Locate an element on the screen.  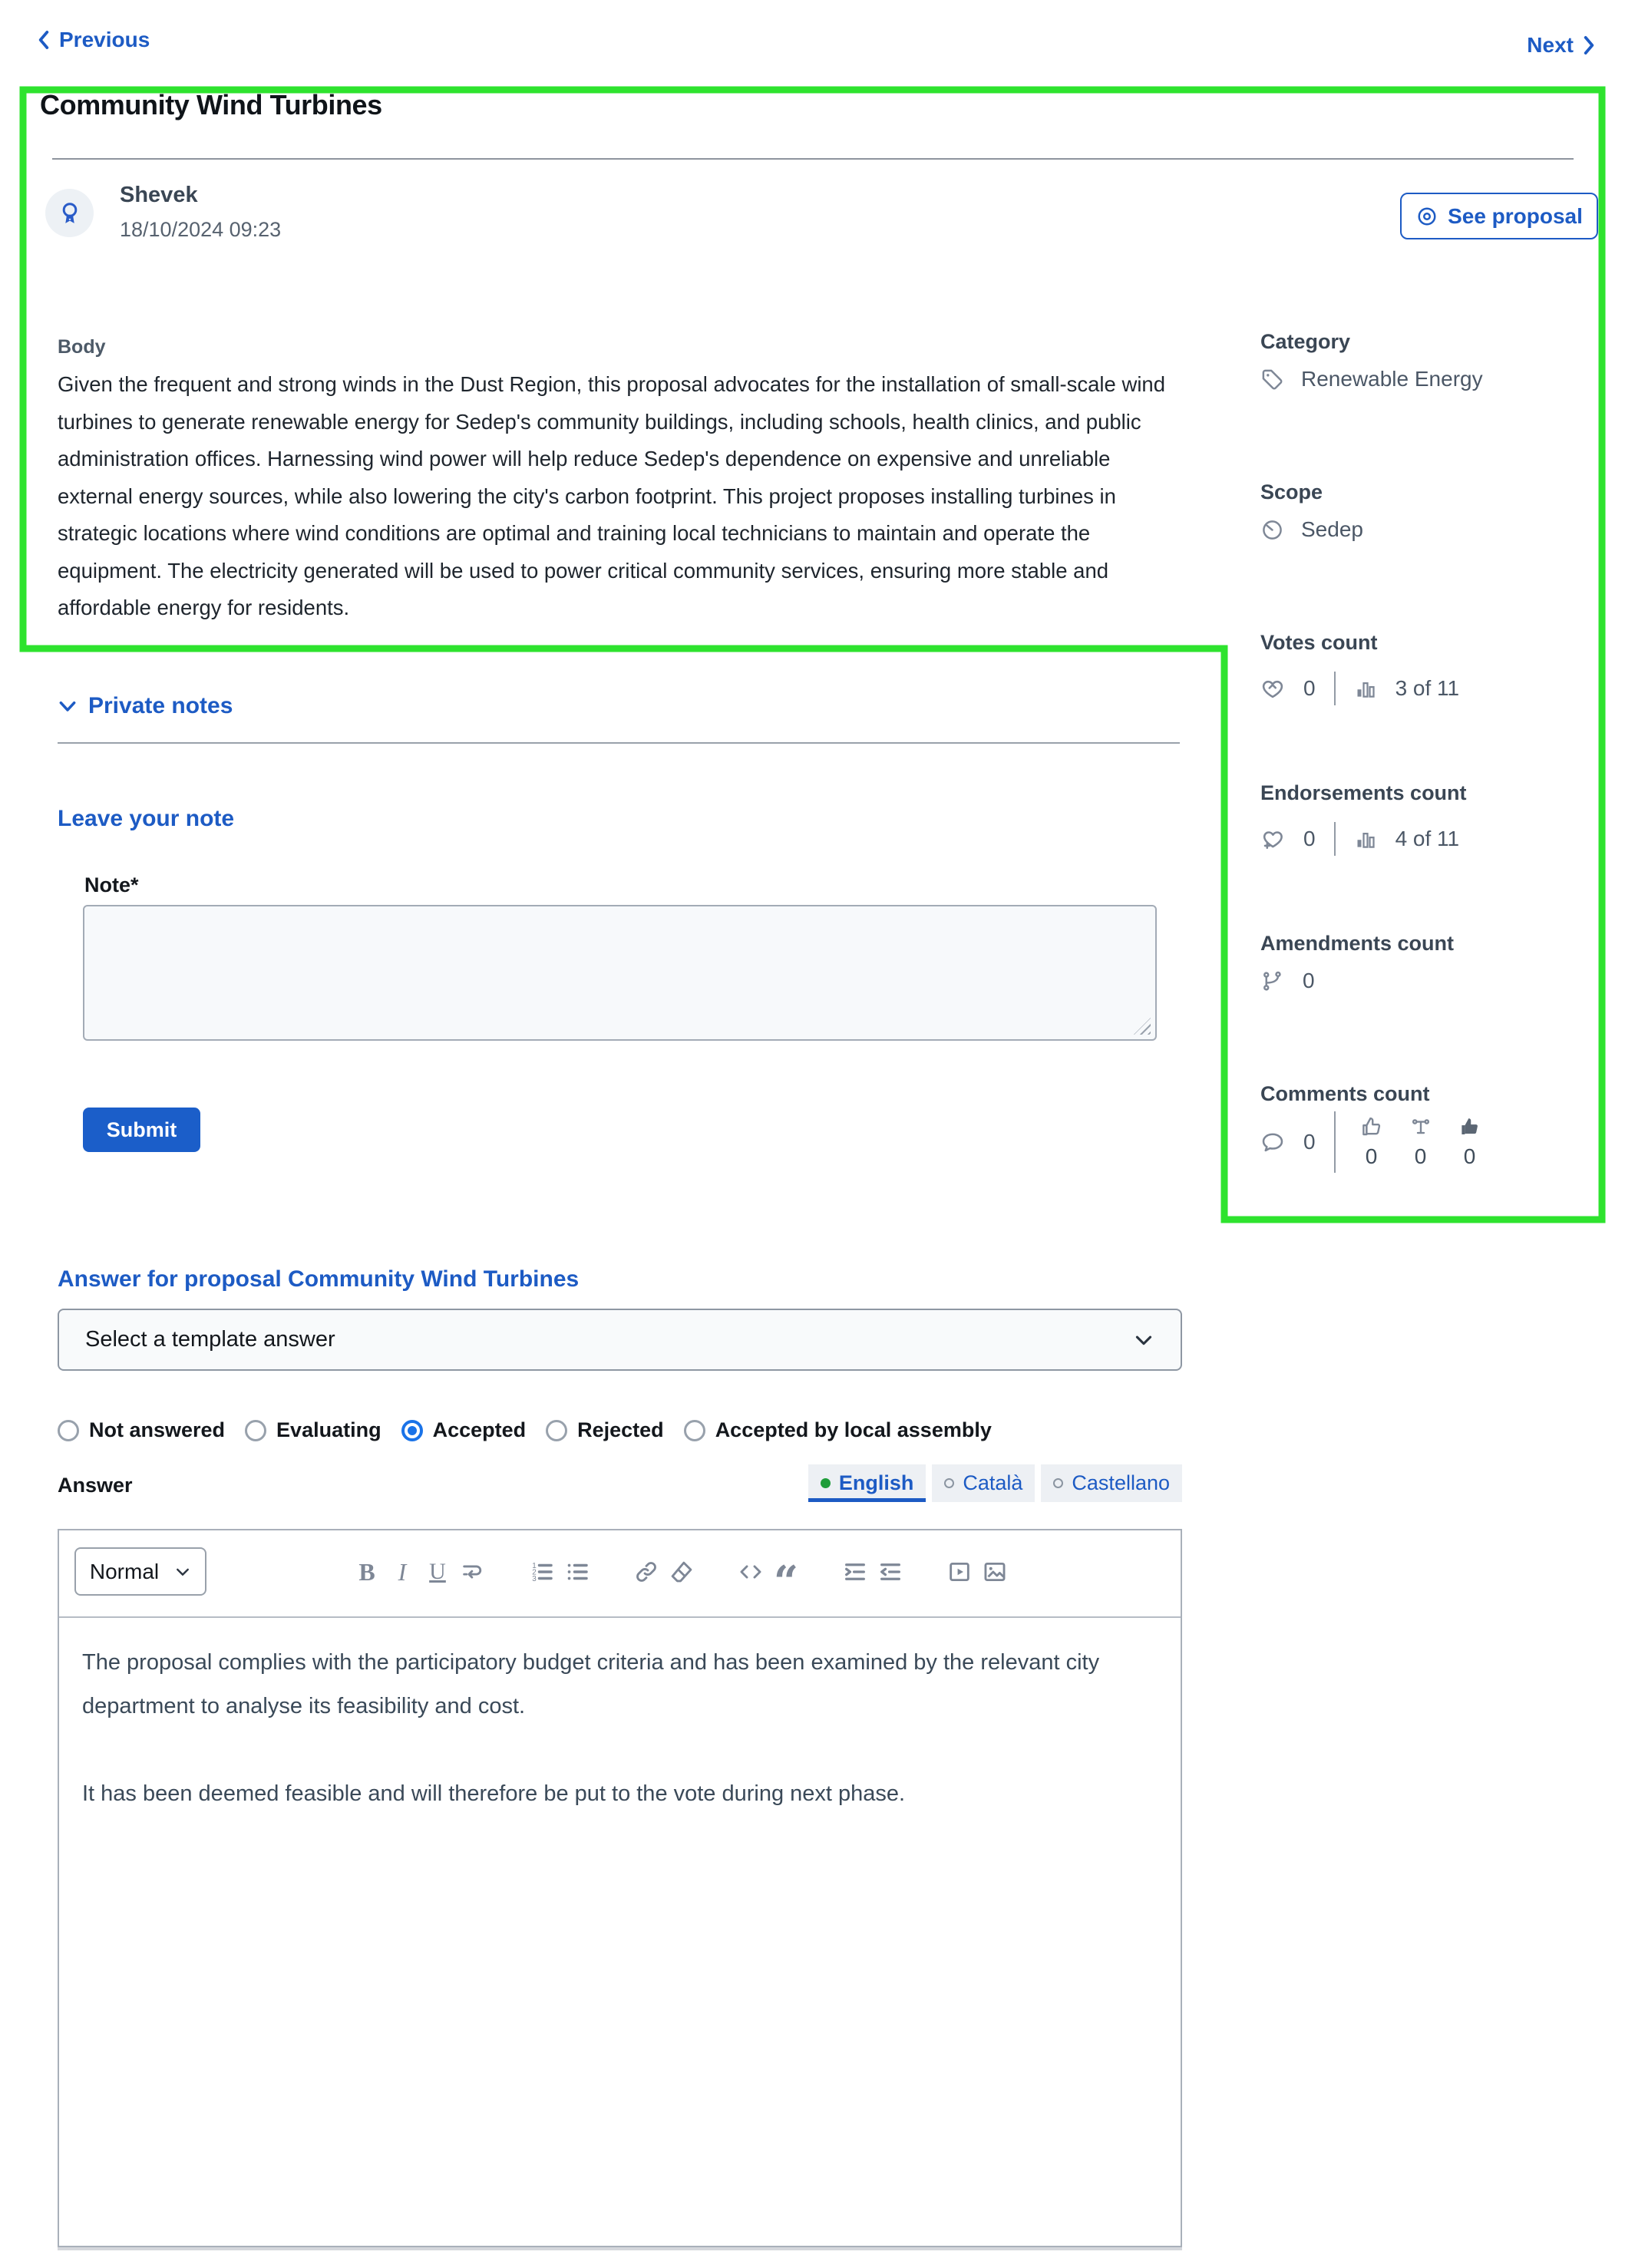
indent-increase-button is located at coordinates (855, 1572).